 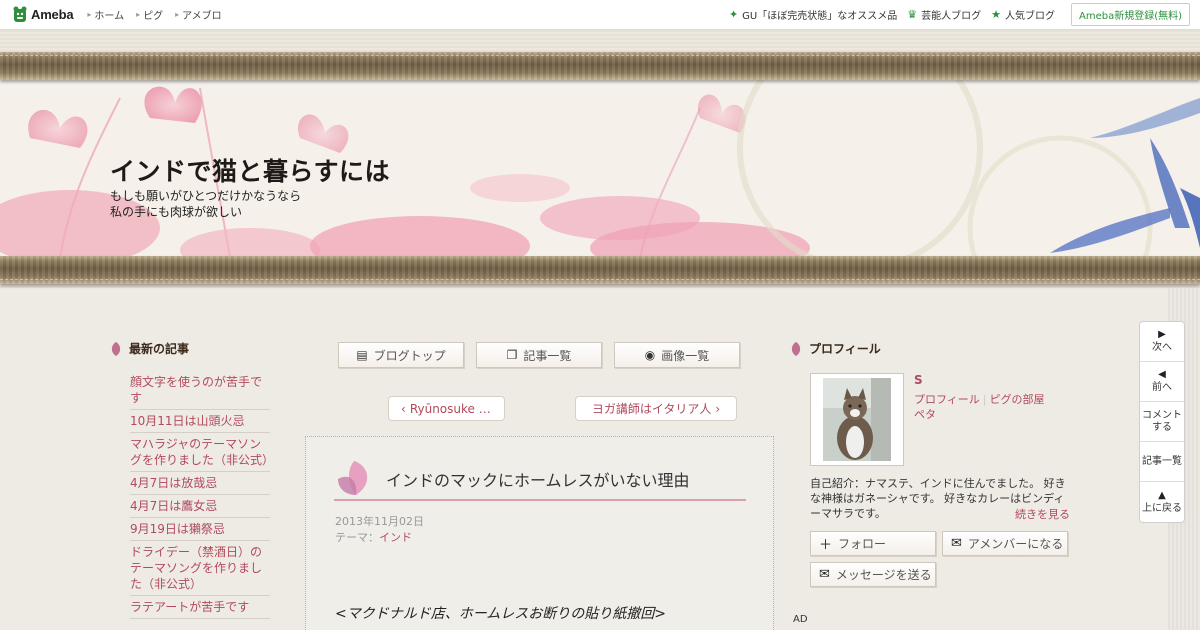 What do you see at coordinates (1017, 399) in the screenshot?
I see `pig-room-link: ピグの部屋` at bounding box center [1017, 399].